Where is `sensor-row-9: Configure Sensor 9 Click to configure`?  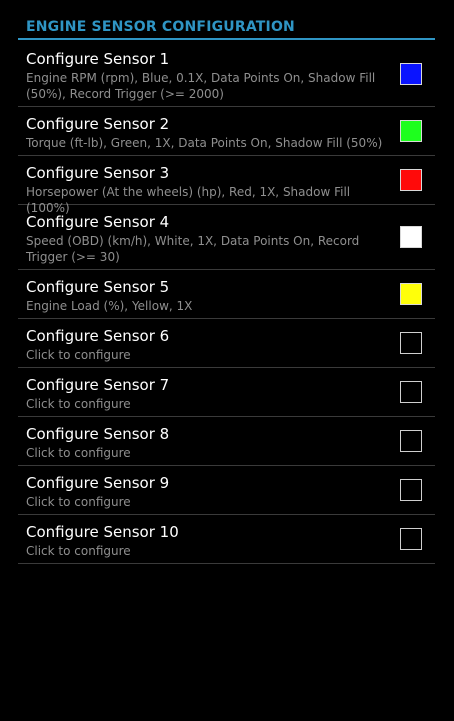
sensor-row-9: Configure Sensor 9 Click to configure is located at coordinates (226, 490).